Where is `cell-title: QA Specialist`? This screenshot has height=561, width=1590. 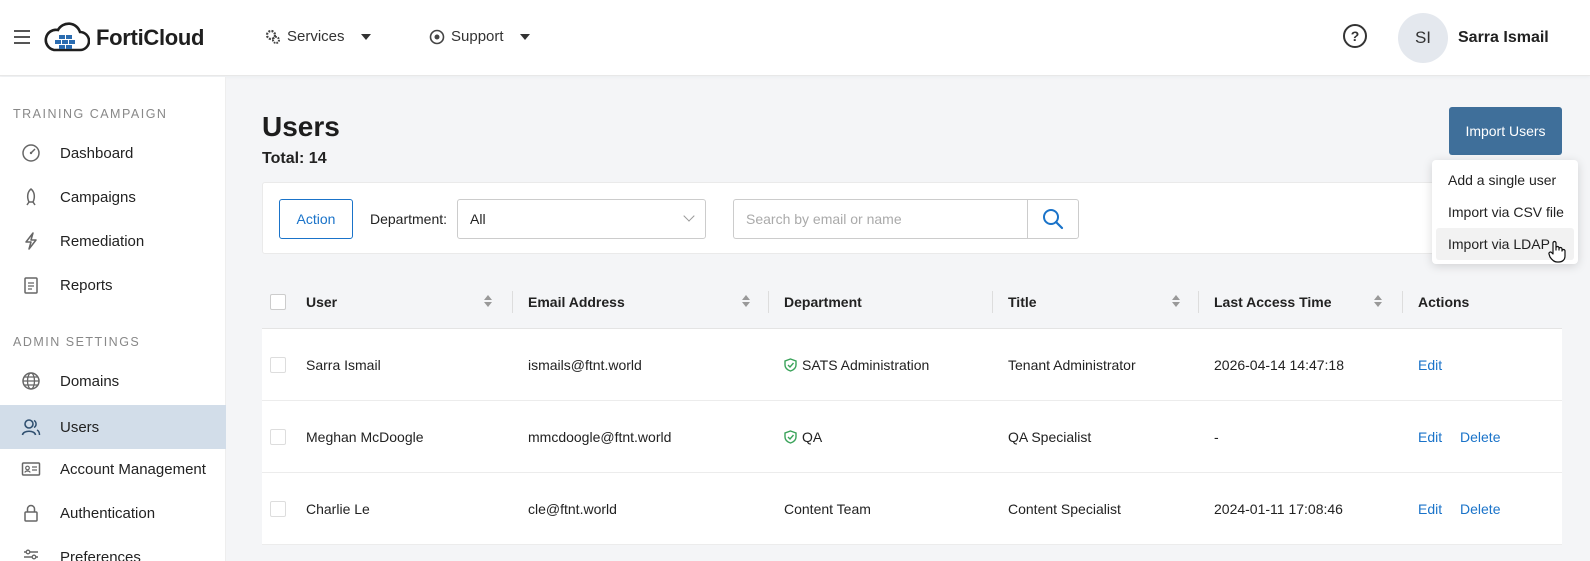 cell-title: QA Specialist is located at coordinates (1050, 437).